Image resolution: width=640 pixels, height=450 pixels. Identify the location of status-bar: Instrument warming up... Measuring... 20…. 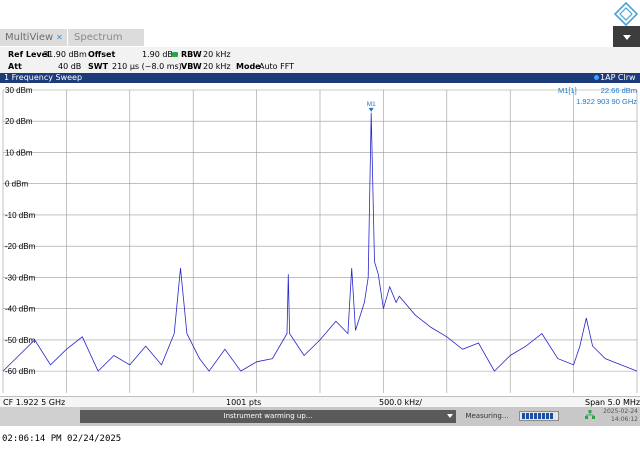
(320, 416).